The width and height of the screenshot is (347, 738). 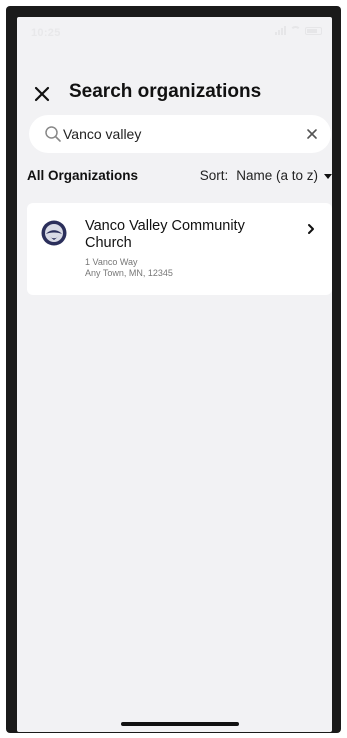 I want to click on all-organizations-heading: All Organizations, so click(x=83, y=175).